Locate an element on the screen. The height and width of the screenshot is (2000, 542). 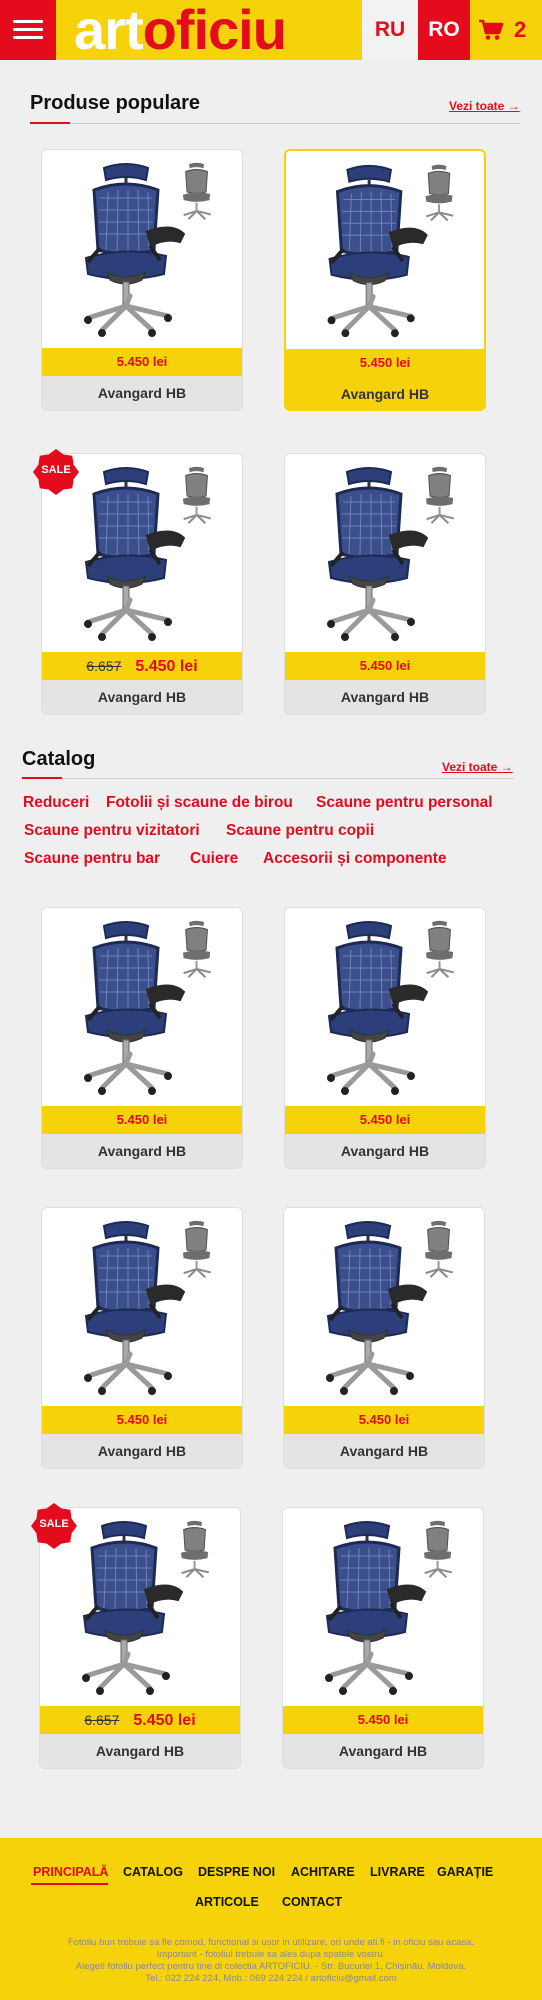
category-scaune-personal: Scaune pentru personal is located at coordinates (404, 803).